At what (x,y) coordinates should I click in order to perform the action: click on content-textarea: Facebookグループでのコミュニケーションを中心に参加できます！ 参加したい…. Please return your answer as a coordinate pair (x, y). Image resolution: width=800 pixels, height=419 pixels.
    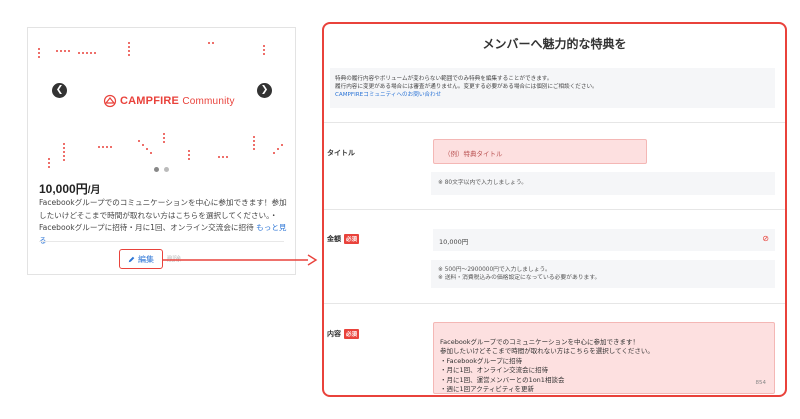
    Looking at the image, I should click on (604, 358).